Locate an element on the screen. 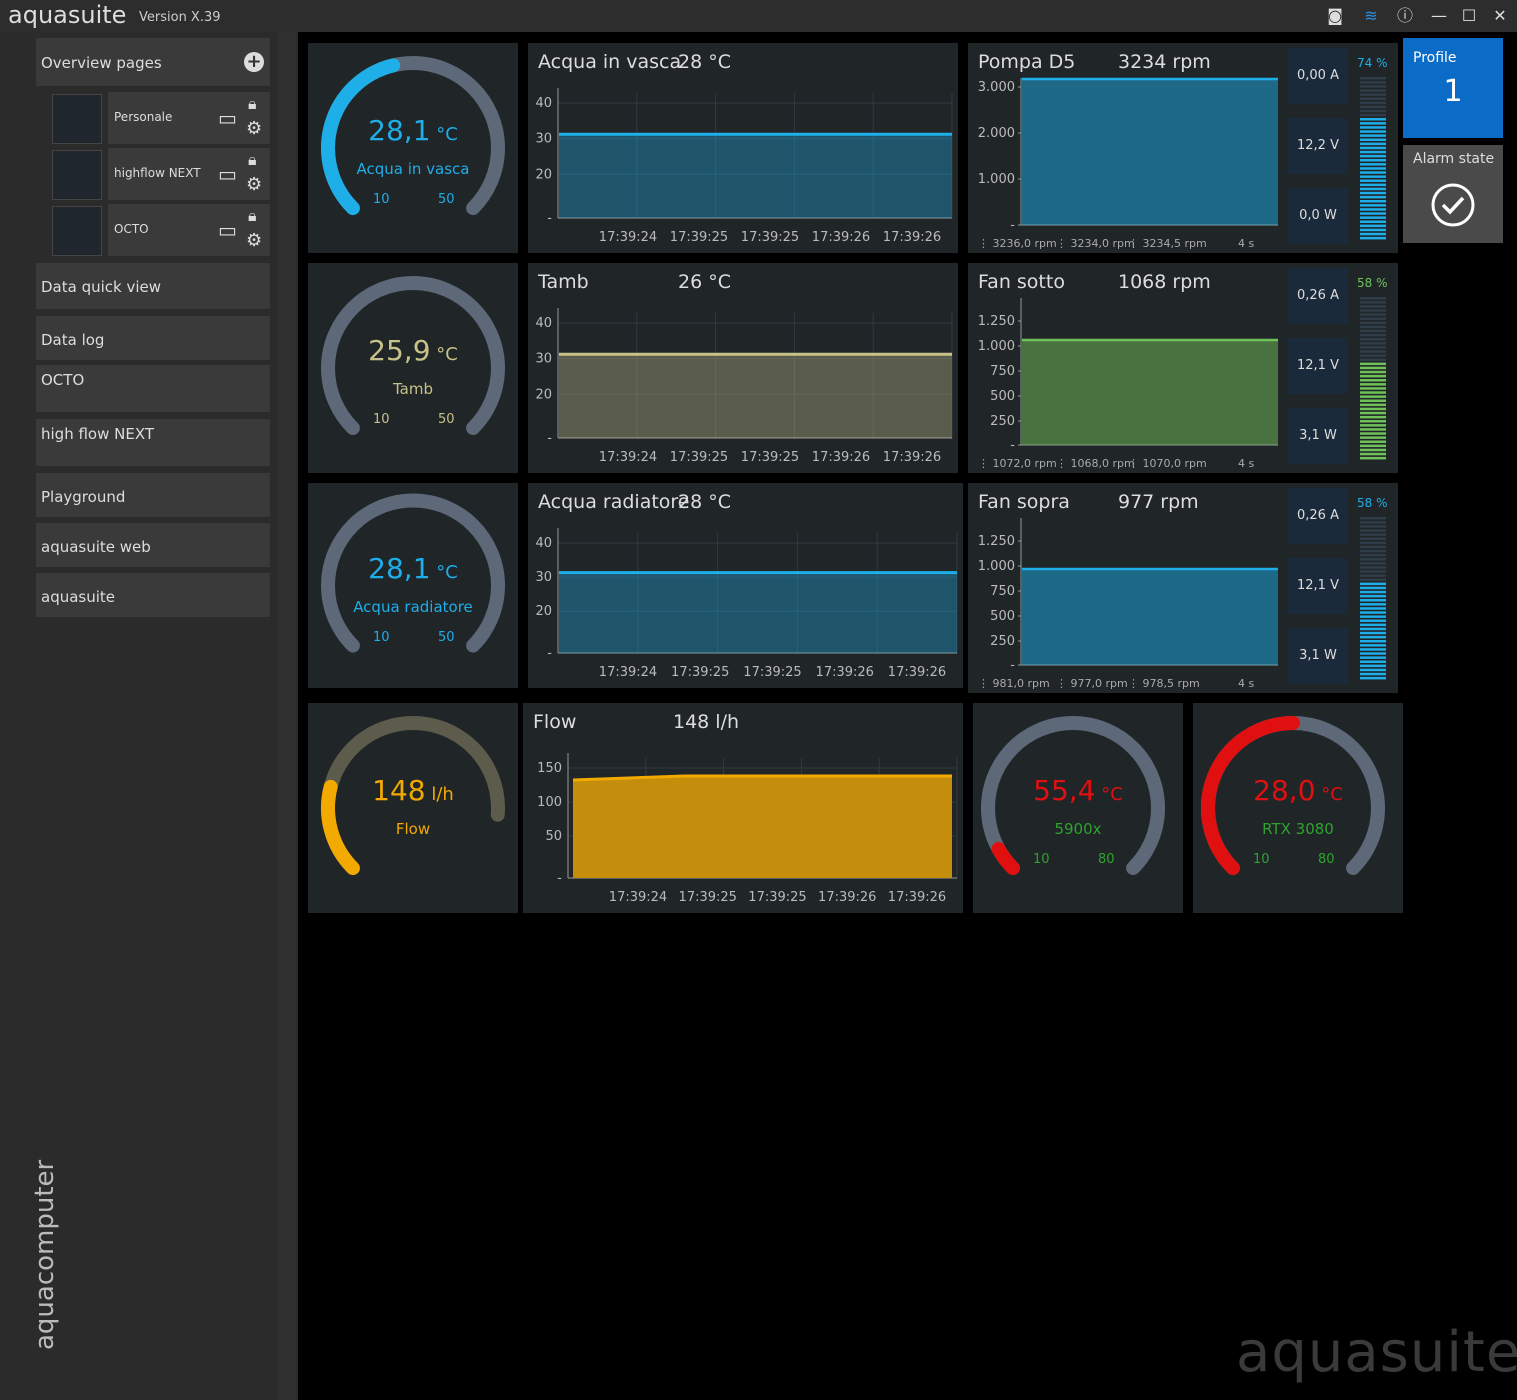  voltage-value: 12,1 V is located at coordinates (1318, 366).